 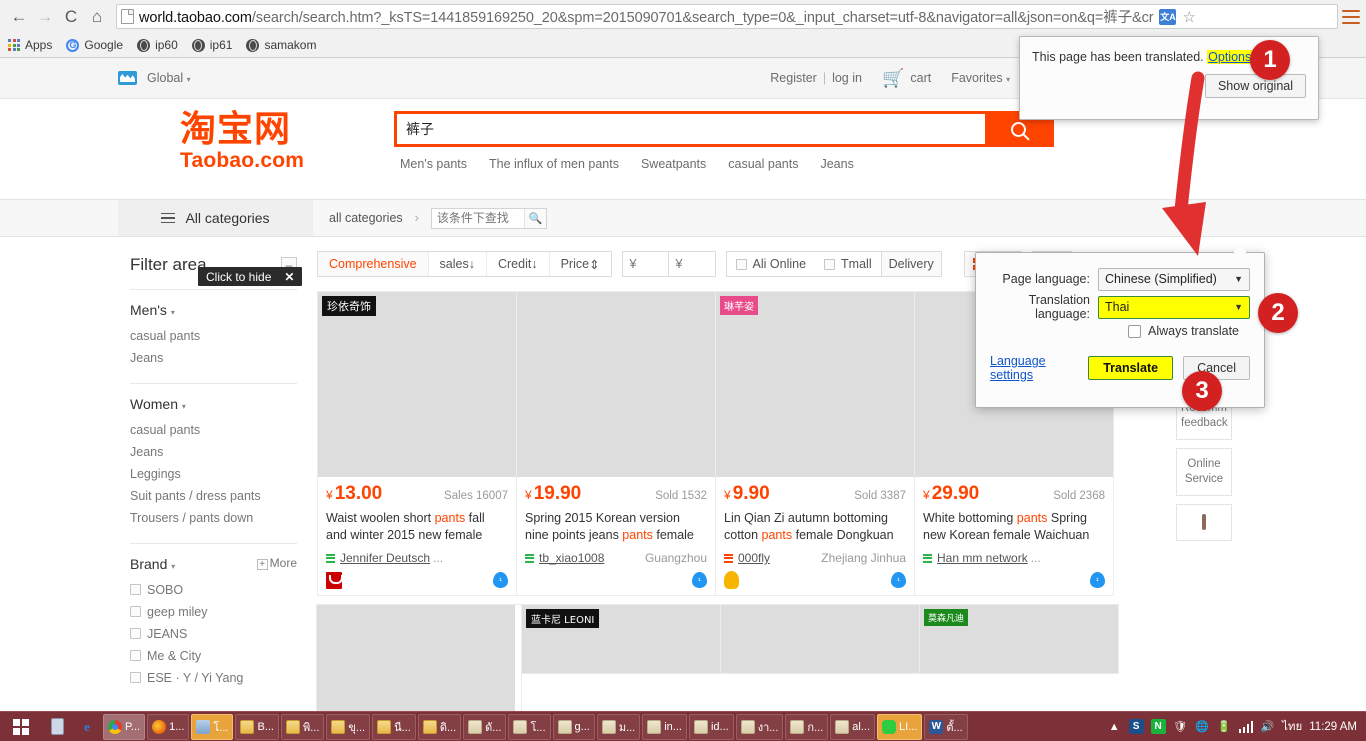 I want to click on filter-ali-online: Ali Online, so click(x=771, y=264).